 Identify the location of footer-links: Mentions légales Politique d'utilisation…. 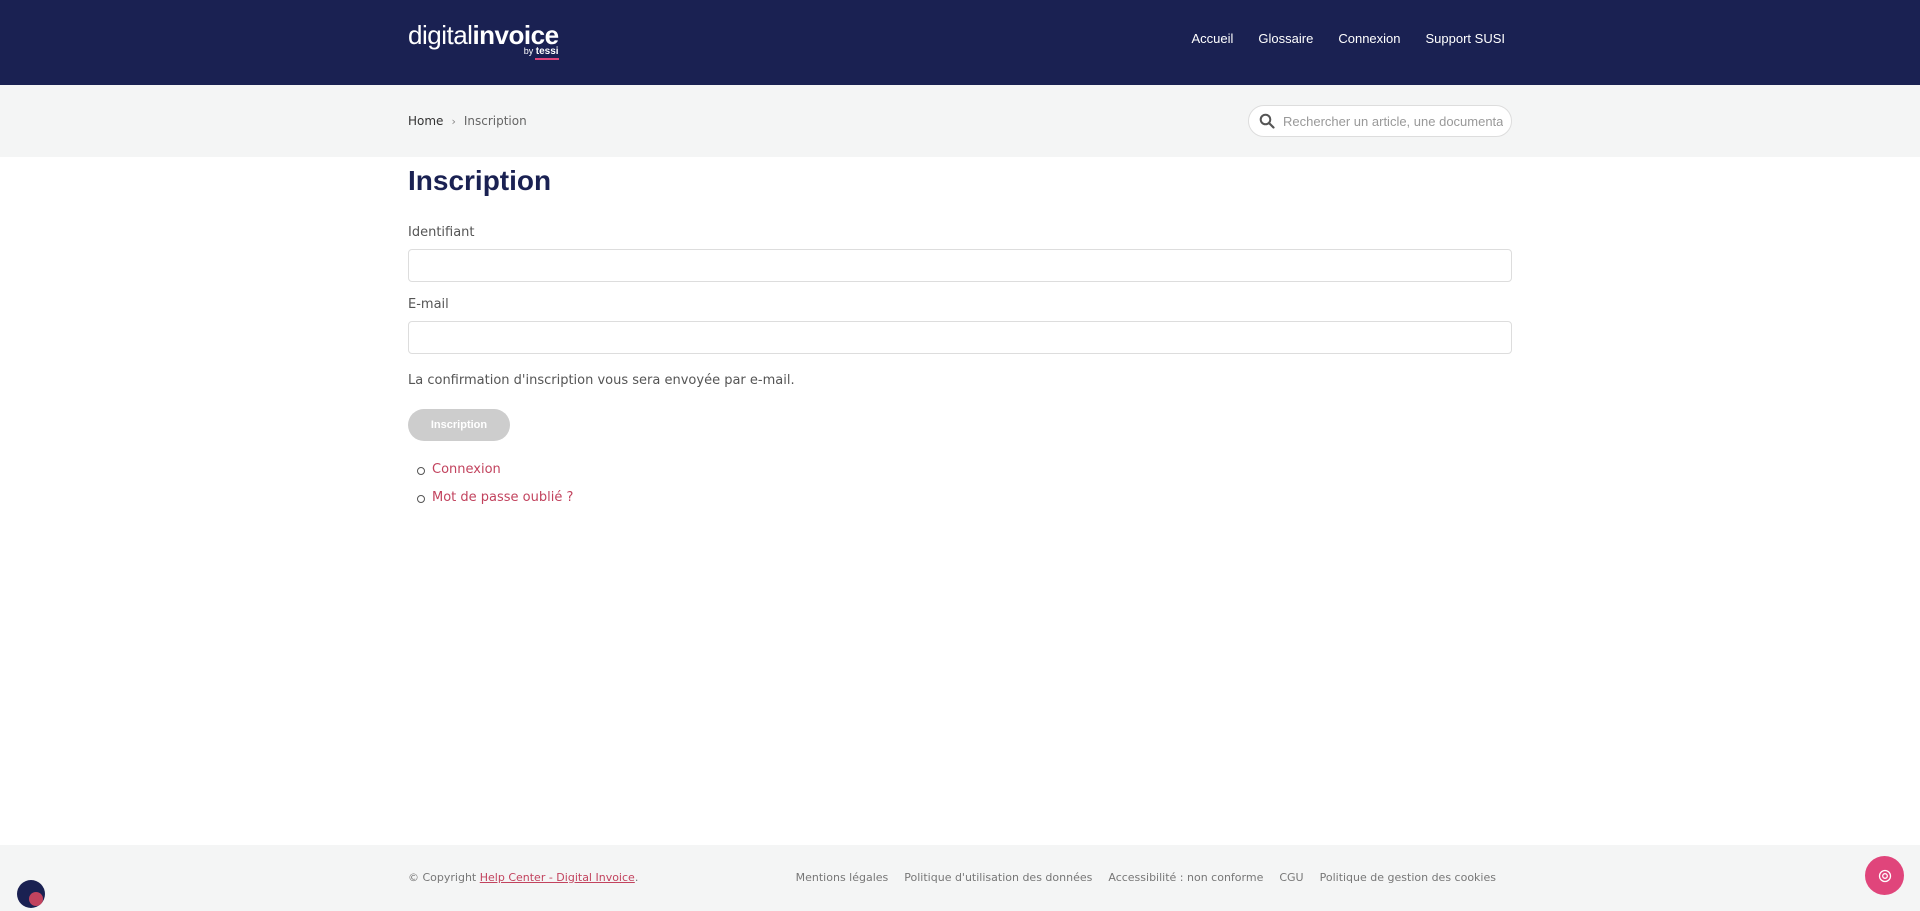
(1146, 877).